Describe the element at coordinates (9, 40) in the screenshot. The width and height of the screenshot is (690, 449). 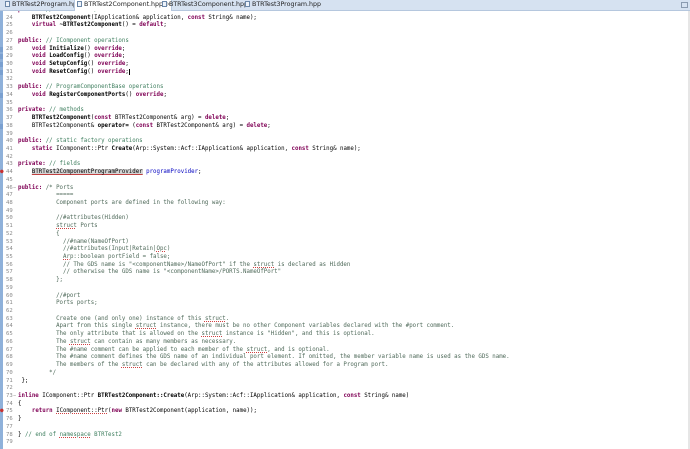
I see `line-number: 27` at that location.